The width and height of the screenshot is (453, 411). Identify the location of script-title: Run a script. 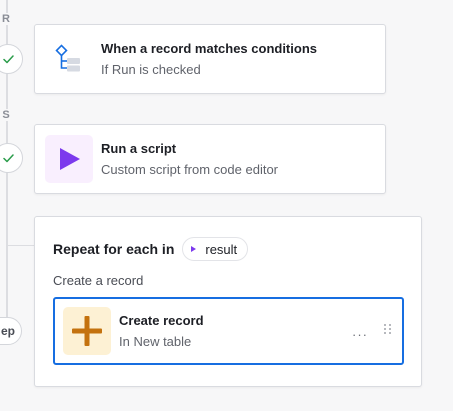
(139, 148).